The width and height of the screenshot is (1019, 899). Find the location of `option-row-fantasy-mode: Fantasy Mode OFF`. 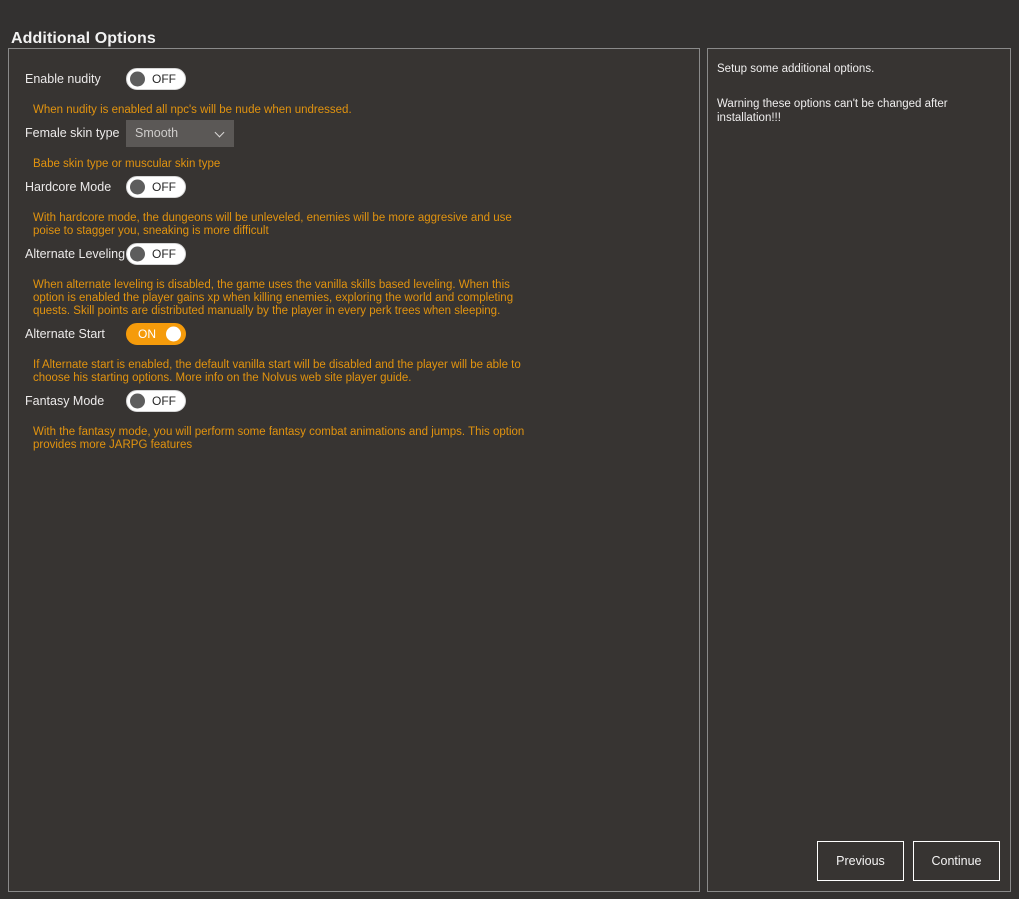

option-row-fantasy-mode: Fantasy Mode OFF is located at coordinates (354, 401).